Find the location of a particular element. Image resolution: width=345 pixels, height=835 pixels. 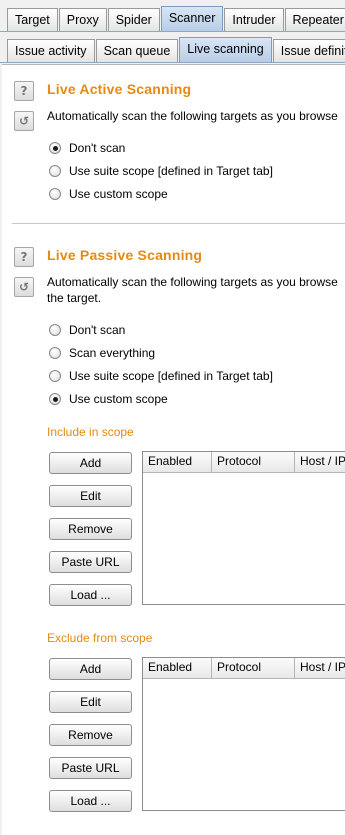

live-active-scanning-title: Live Active Scanning is located at coordinates (119, 89).